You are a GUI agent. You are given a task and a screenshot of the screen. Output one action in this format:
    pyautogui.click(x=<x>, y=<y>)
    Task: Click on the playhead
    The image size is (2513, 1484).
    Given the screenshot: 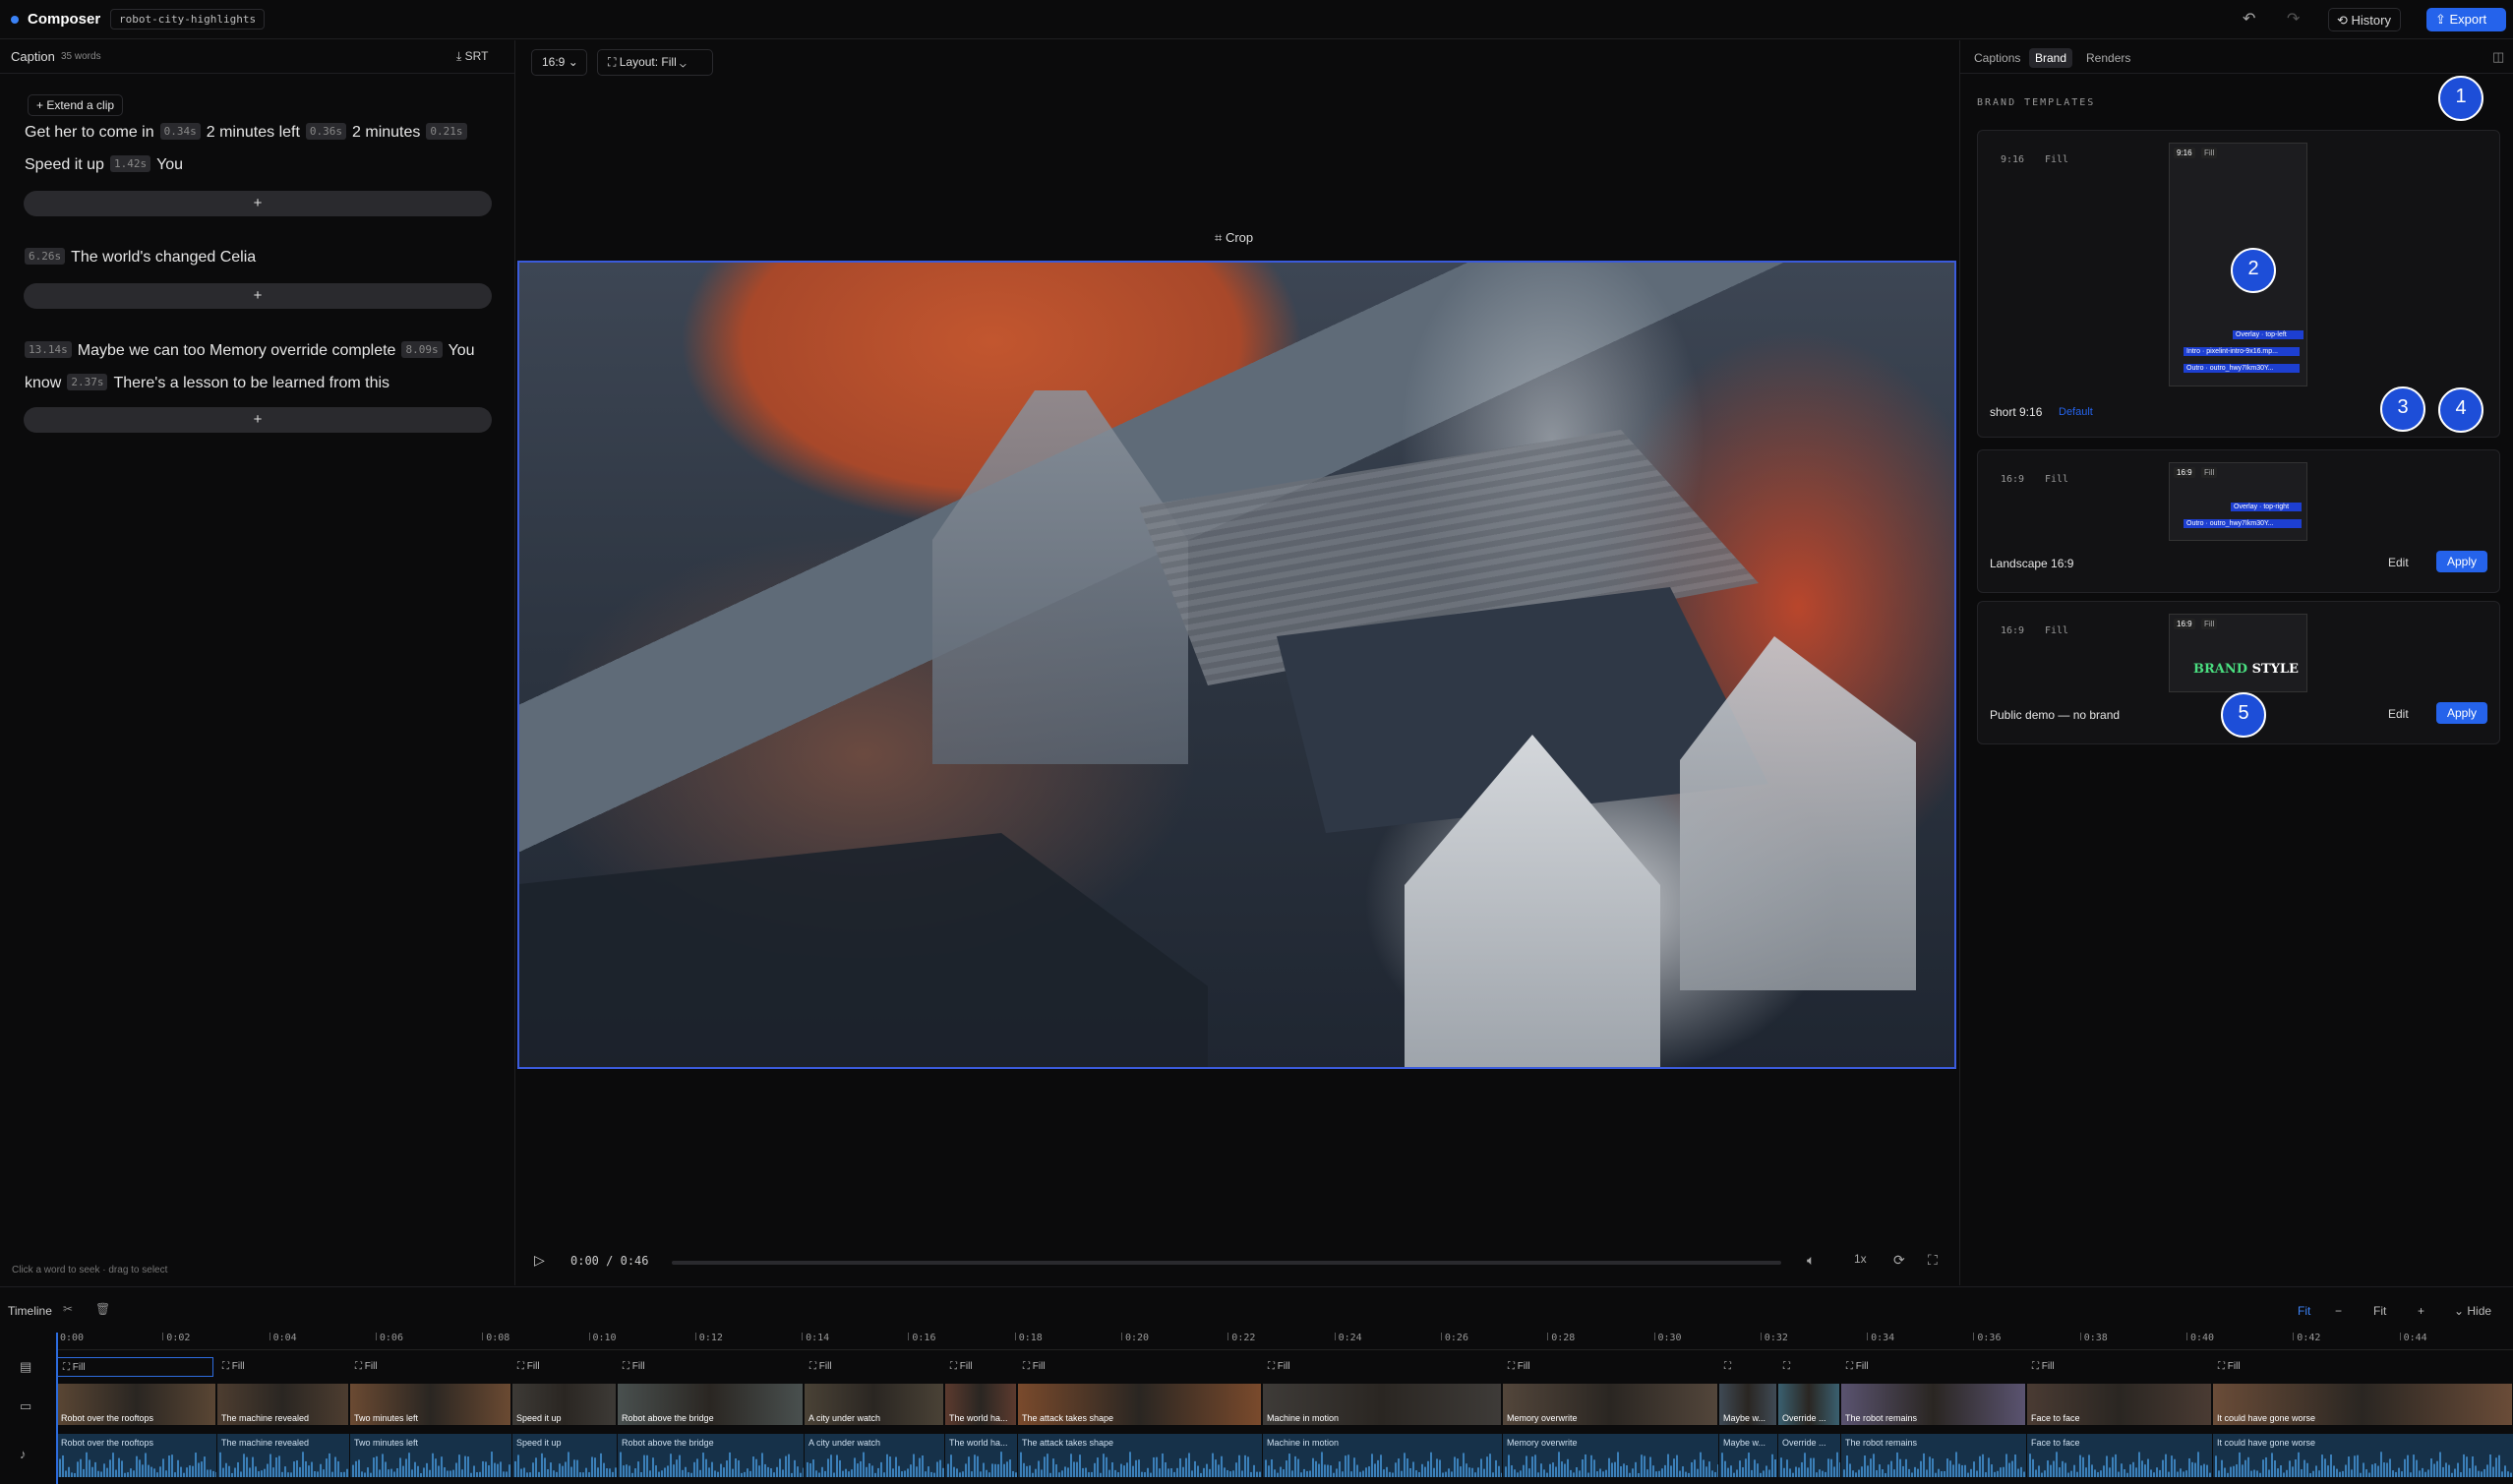 What is the action you would take?
    pyautogui.click(x=57, y=1409)
    